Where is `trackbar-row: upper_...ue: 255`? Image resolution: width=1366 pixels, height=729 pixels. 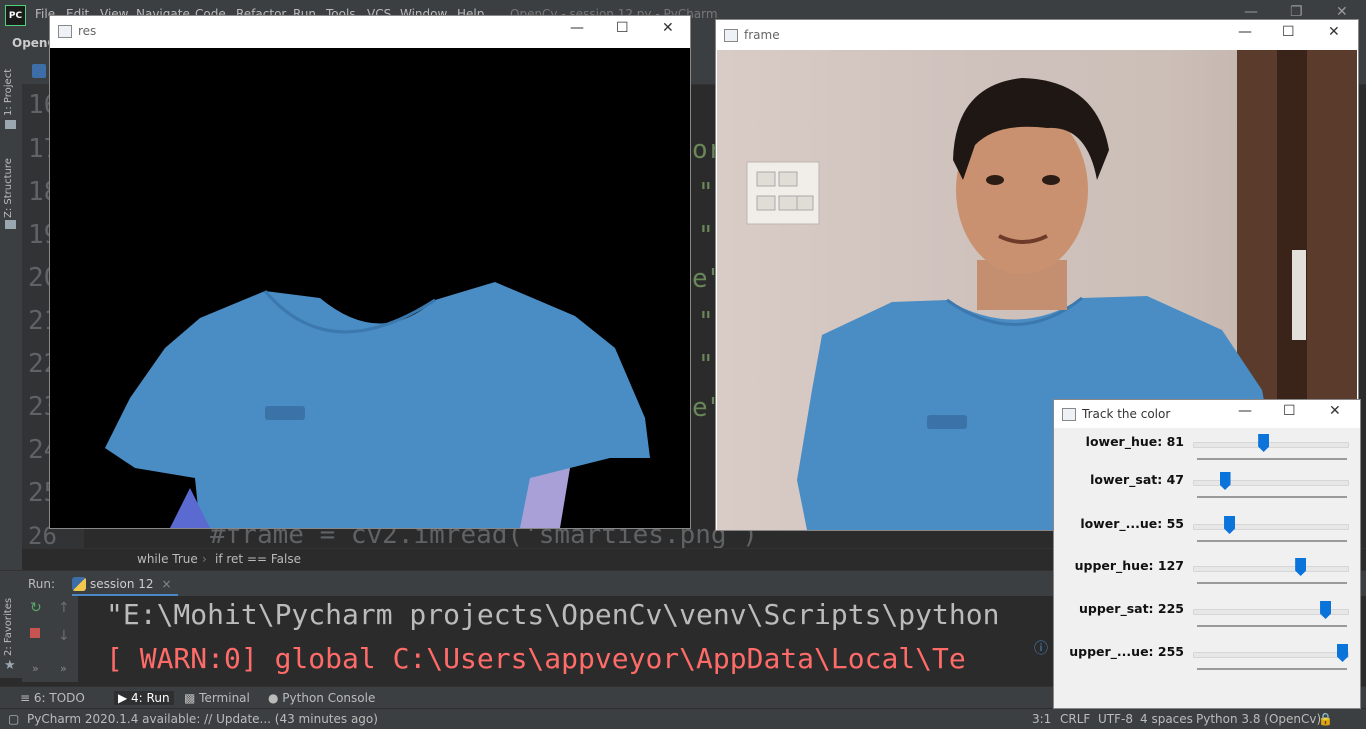
trackbar-row: upper_...ue: 255 is located at coordinates (1207, 663).